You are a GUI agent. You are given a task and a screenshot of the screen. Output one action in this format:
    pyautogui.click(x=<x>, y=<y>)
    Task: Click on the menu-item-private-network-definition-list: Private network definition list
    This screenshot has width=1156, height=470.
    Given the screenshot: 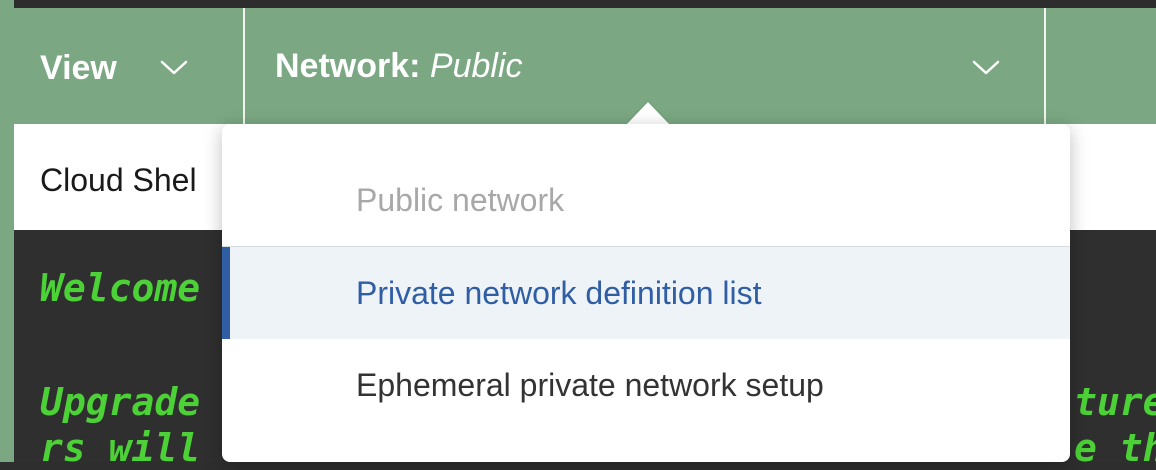 What is the action you would take?
    pyautogui.click(x=646, y=293)
    